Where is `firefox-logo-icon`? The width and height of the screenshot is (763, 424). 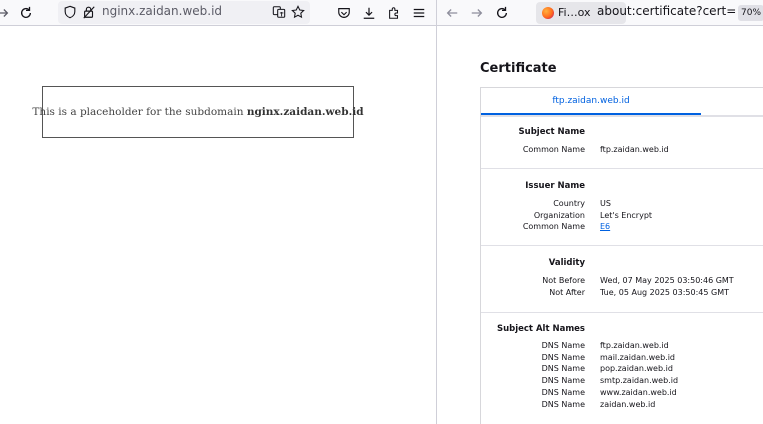
firefox-logo-icon is located at coordinates (548, 13).